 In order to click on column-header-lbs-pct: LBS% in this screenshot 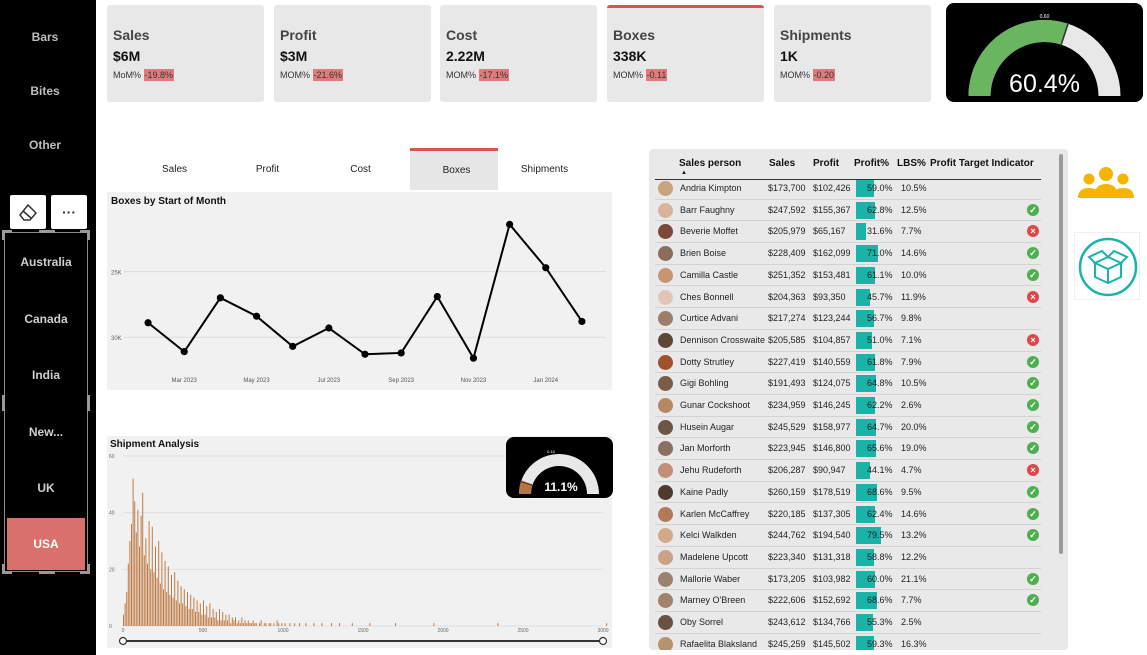, I will do `click(911, 163)`.